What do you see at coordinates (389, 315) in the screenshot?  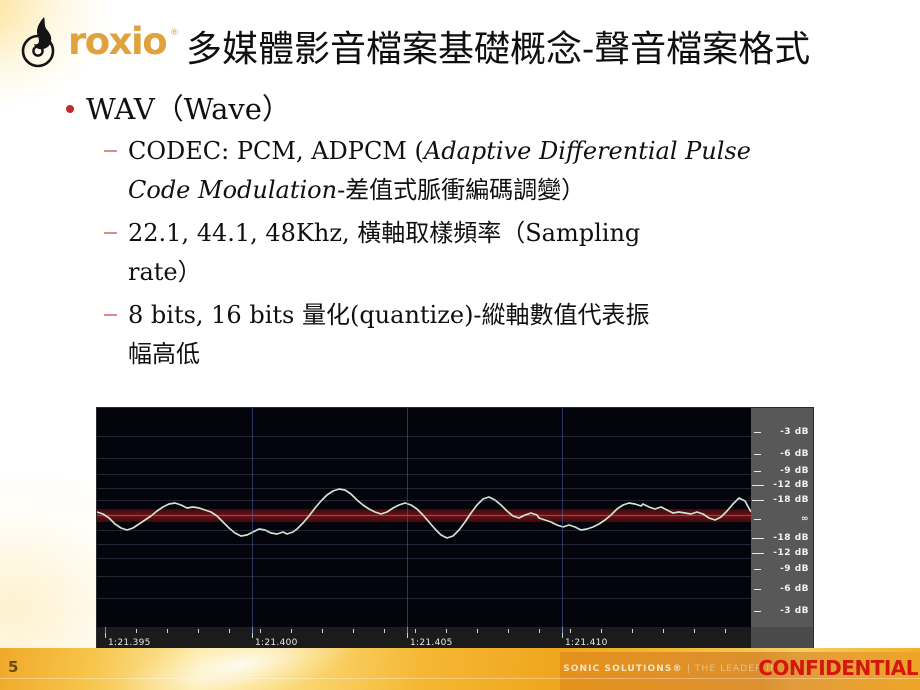 I see `quantize-line1: 8 bits, 16 bits 量化(quantize)-縱軸數值代表振` at bounding box center [389, 315].